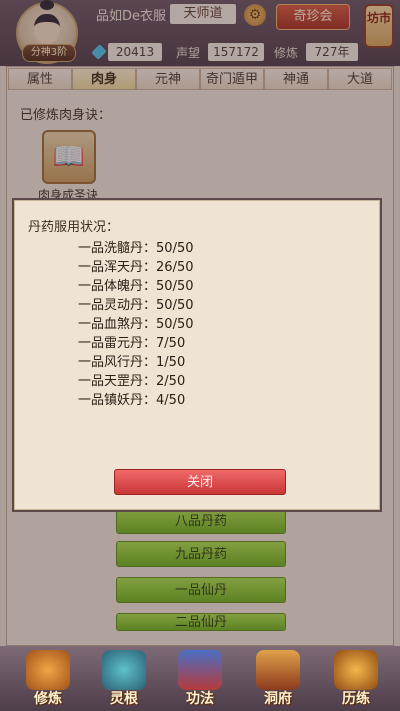 This screenshot has width=400, height=711. What do you see at coordinates (124, 699) in the screenshot?
I see `nav-label: 灵根` at bounding box center [124, 699].